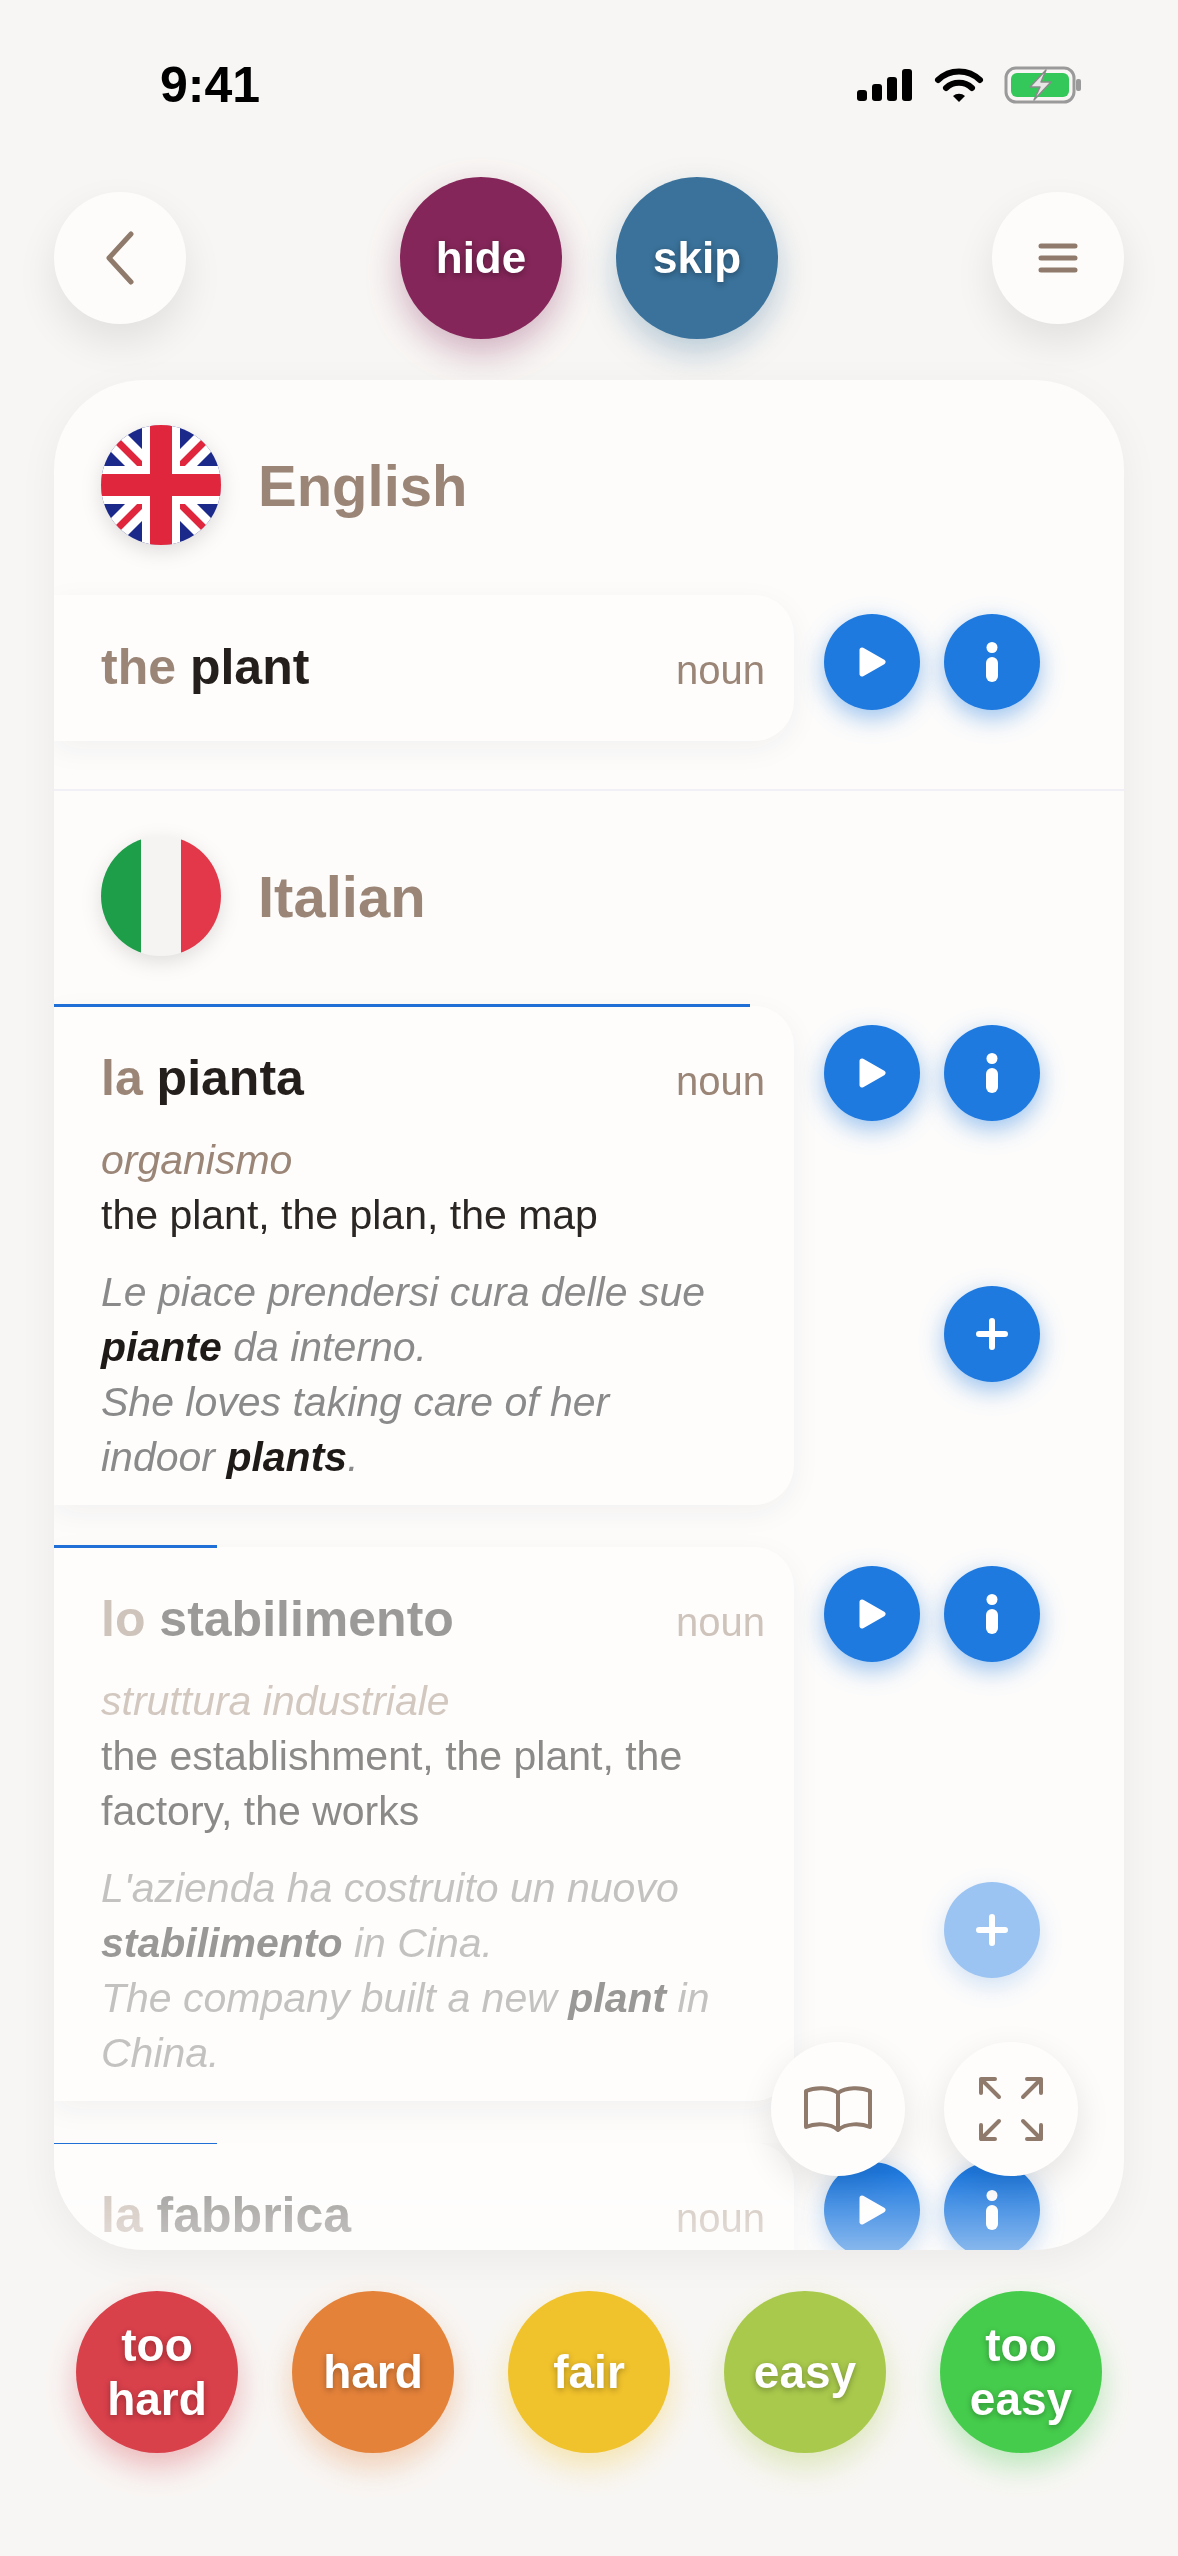  I want to click on example-translation: She loves taking care of her indoor plants., so click(356, 1430).